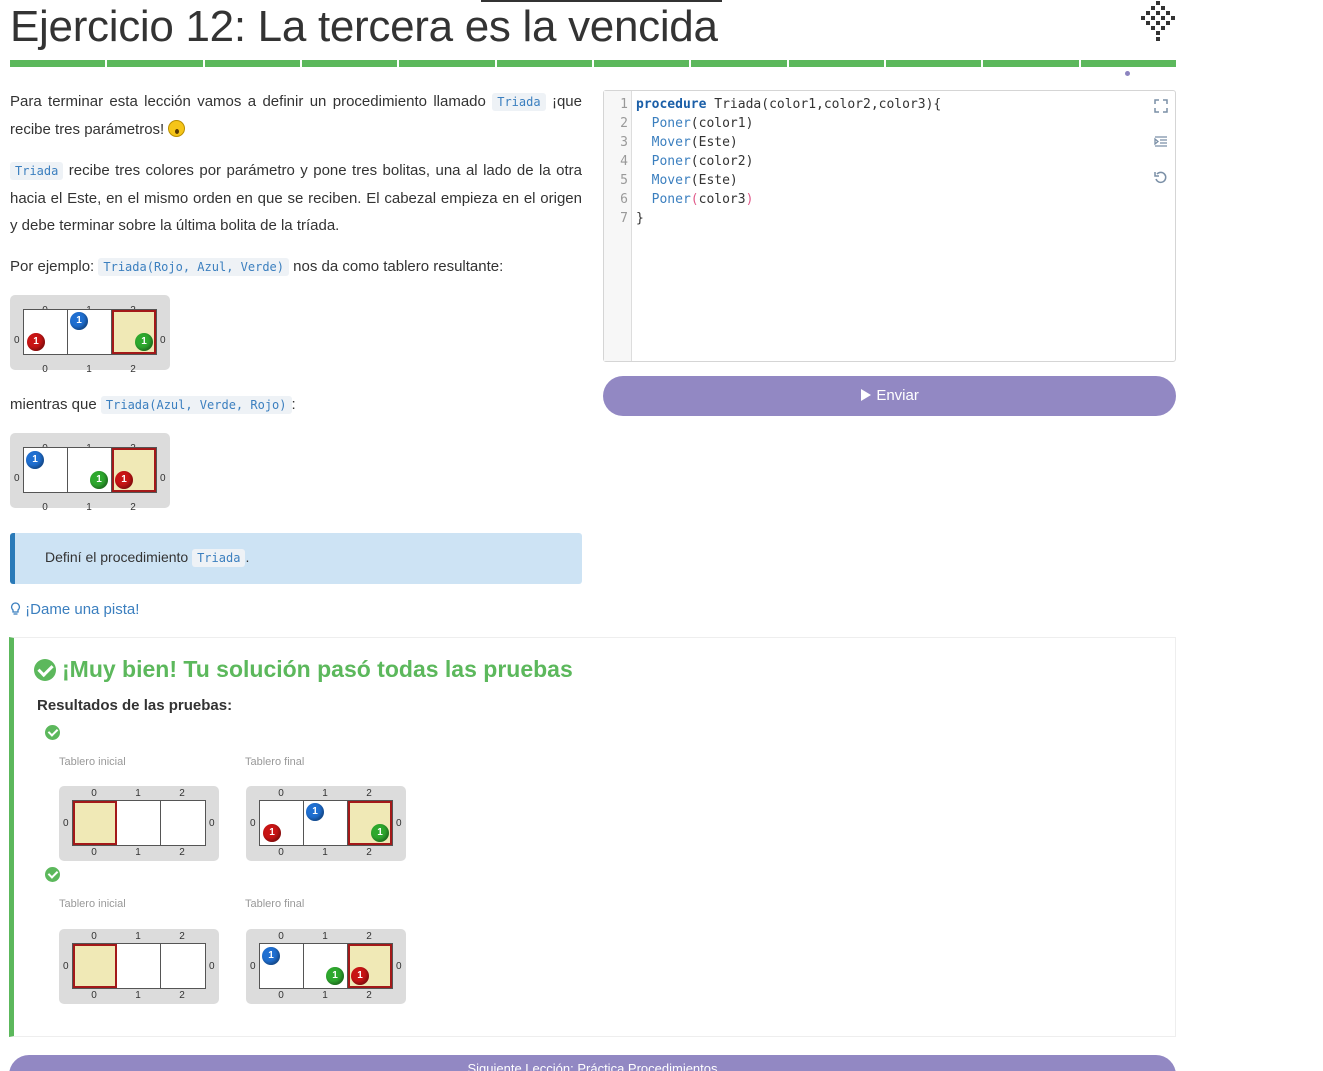 The image size is (1323, 1071). What do you see at coordinates (749, 199) in the screenshot?
I see `code-paren: )` at bounding box center [749, 199].